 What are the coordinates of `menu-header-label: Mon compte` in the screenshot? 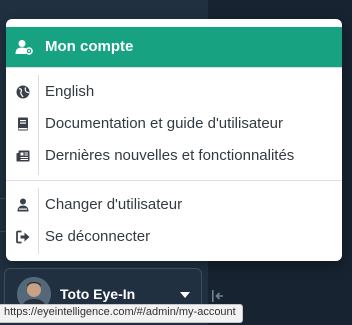 It's located at (89, 46).